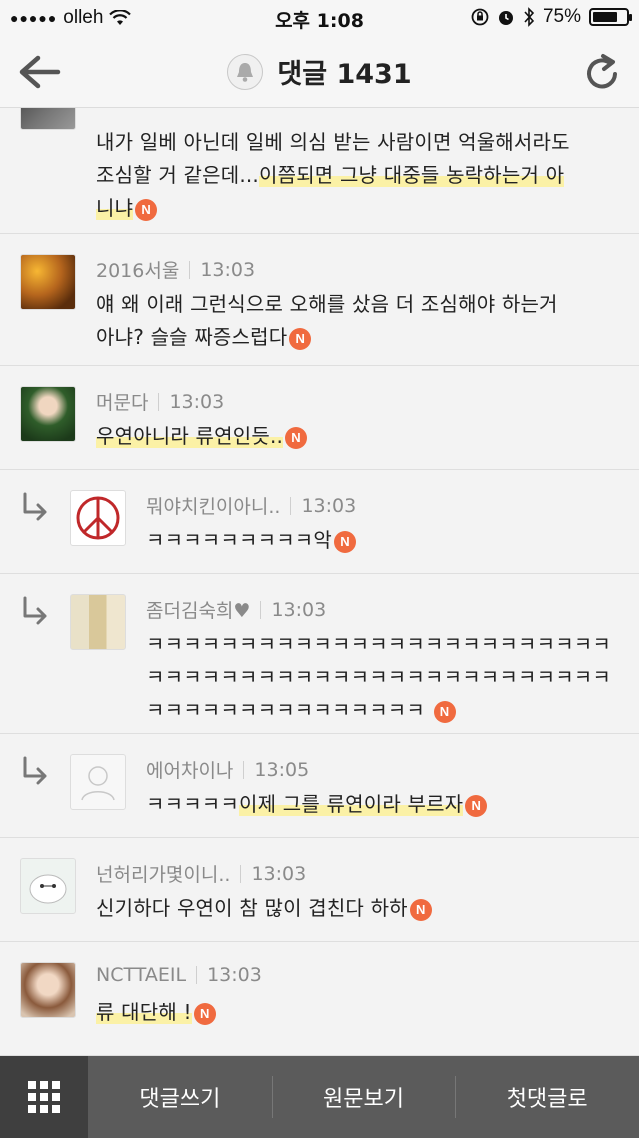  I want to click on peace-sign-icon, so click(98, 518).